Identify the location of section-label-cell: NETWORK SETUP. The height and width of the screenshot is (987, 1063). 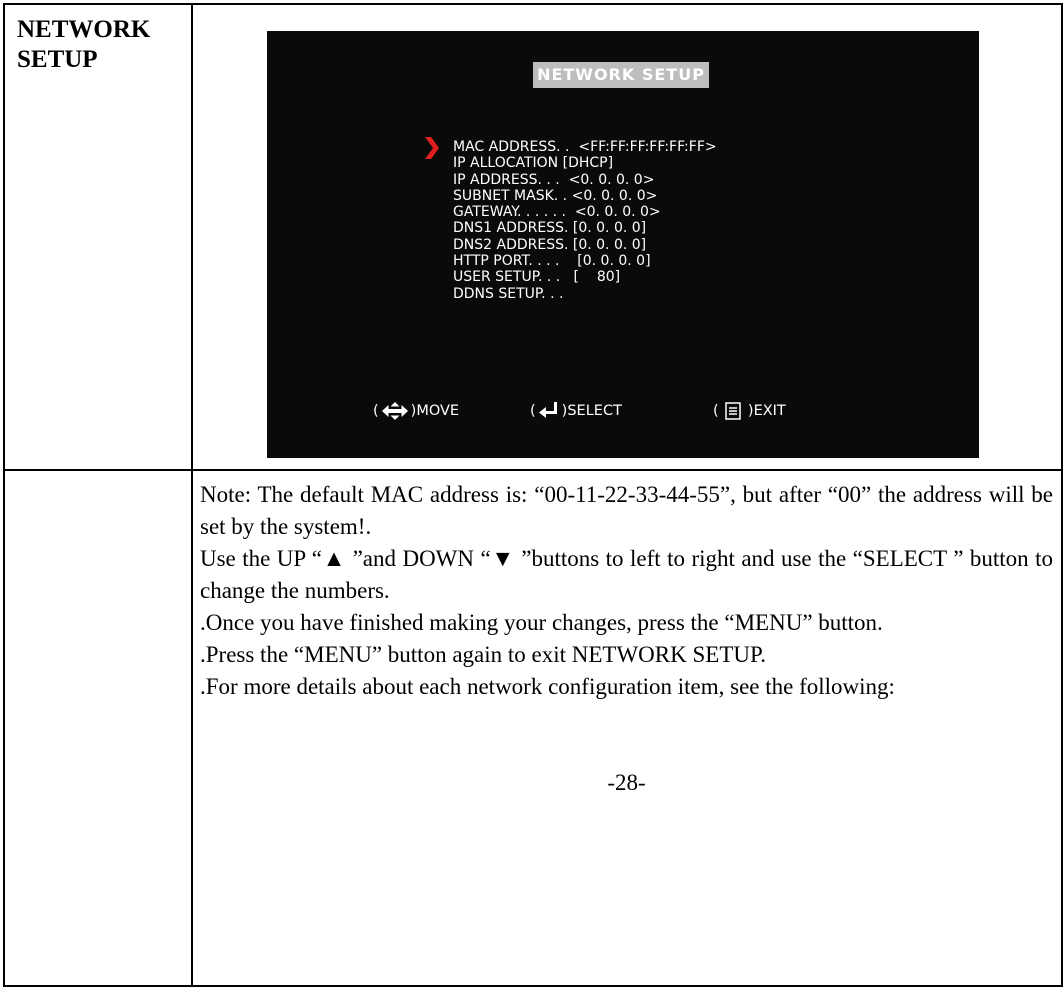
(98, 237).